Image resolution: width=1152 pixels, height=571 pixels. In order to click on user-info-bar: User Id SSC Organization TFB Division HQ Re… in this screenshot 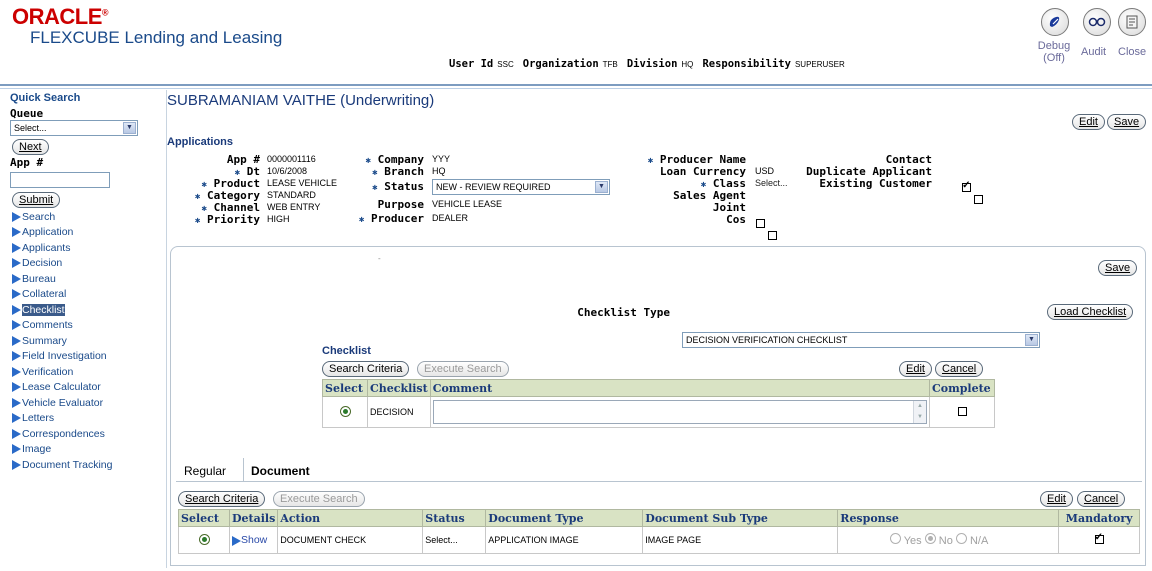, I will do `click(650, 64)`.